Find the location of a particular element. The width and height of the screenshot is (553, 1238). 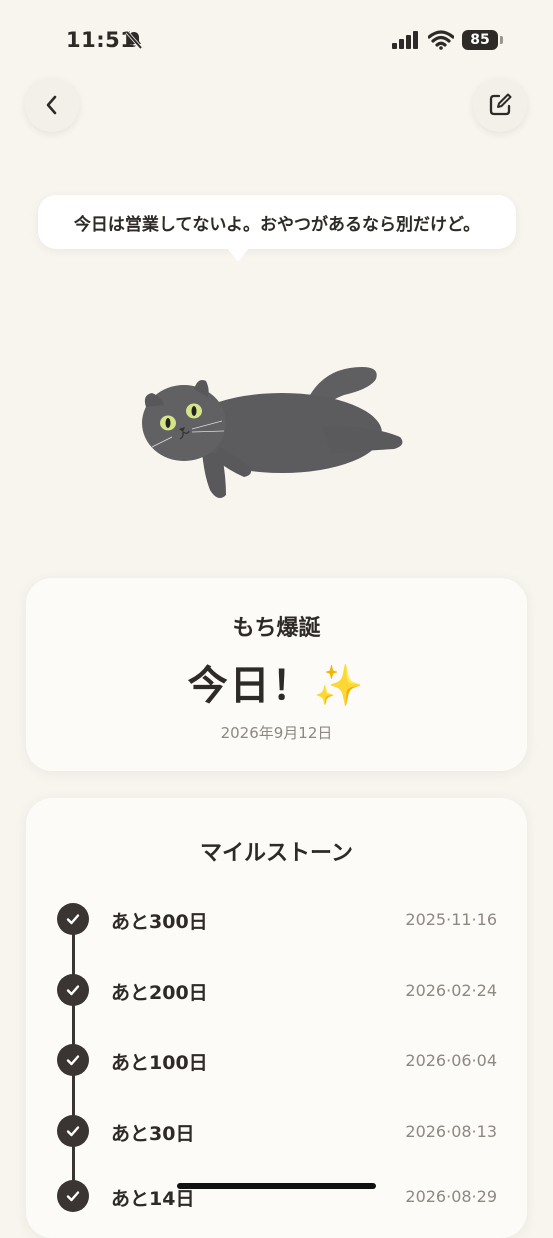

battery-tip is located at coordinates (501, 40).